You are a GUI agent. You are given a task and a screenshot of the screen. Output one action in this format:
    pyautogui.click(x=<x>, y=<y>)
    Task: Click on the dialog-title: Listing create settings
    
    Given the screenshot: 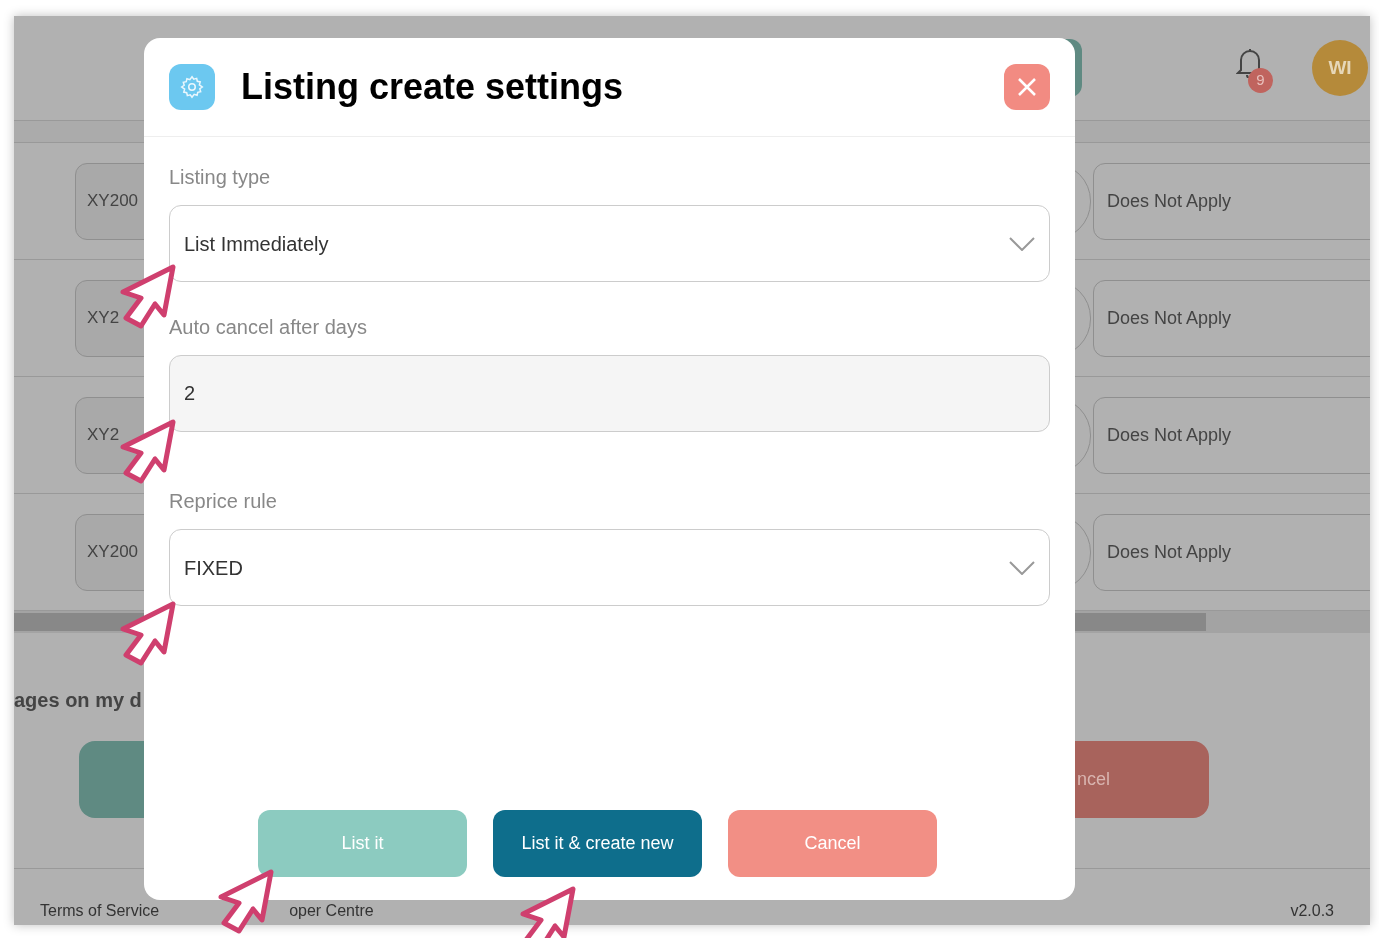 What is the action you would take?
    pyautogui.click(x=432, y=87)
    